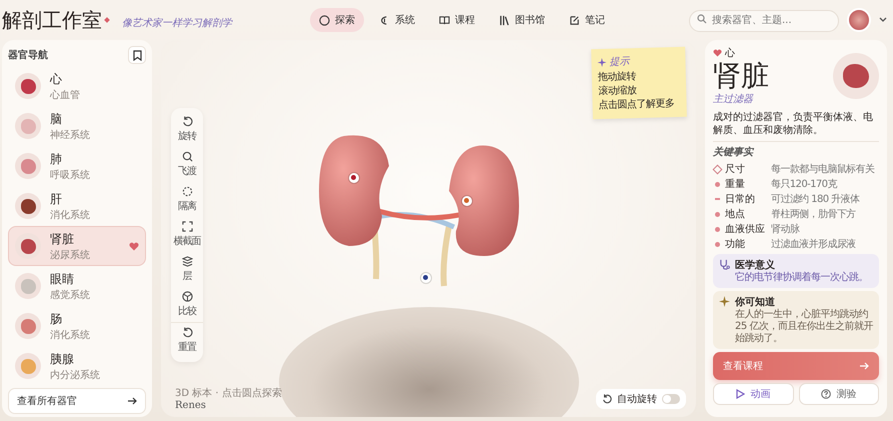  Describe the element at coordinates (337, 20) in the screenshot. I see `nav-tab: 探索` at that location.